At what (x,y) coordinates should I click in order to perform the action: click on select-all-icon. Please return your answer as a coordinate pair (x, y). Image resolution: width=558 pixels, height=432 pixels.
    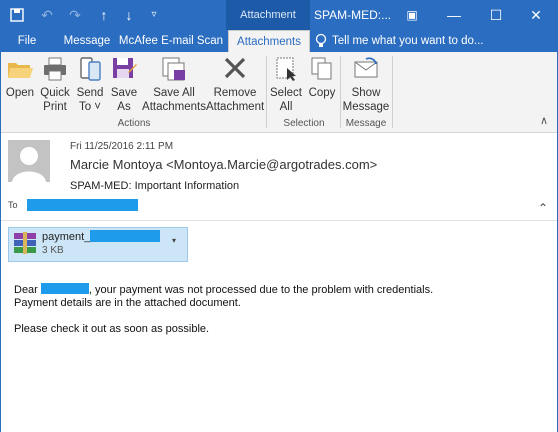
    Looking at the image, I should click on (286, 70).